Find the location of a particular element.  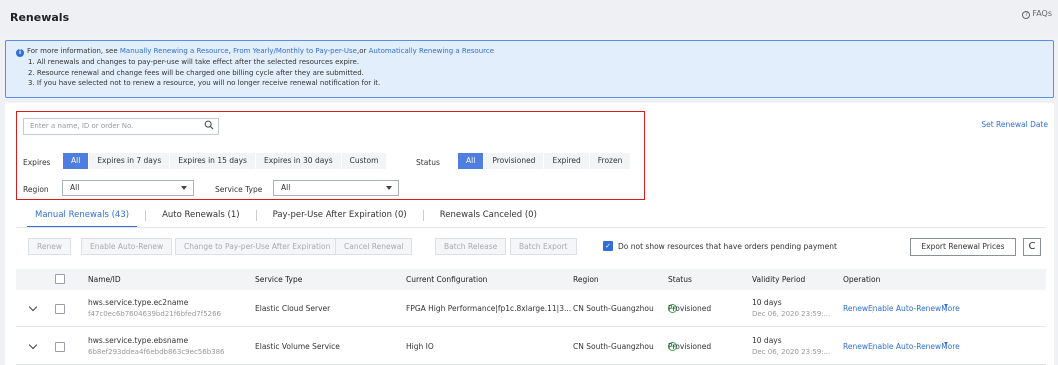

manual-renewal-link: Manually Renewing a Resource is located at coordinates (174, 51).